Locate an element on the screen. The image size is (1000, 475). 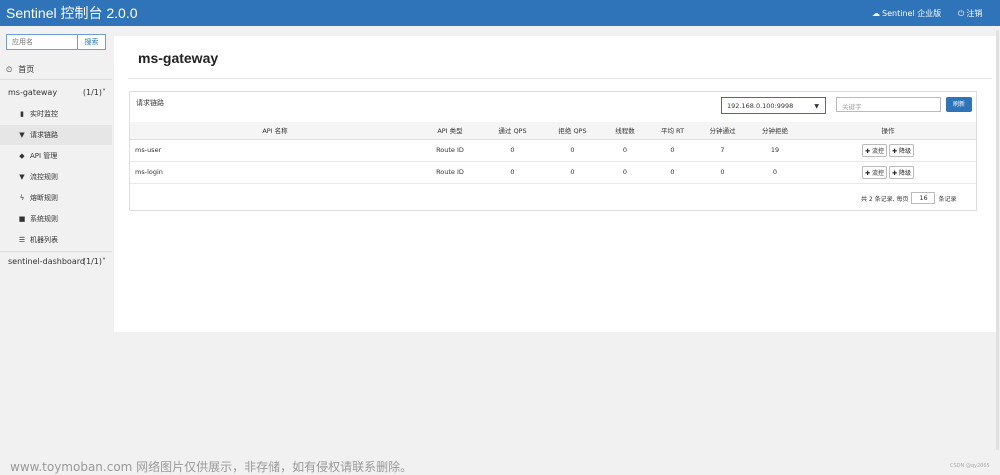
cloud-icon: ☁ is located at coordinates (876, 13).